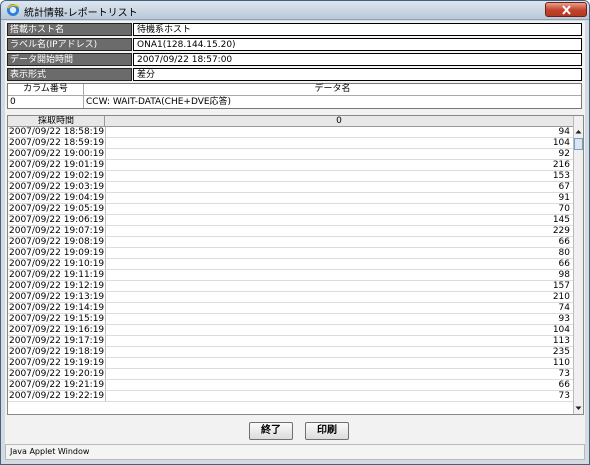 This screenshot has height=465, width=590. I want to click on column-number-cell: 0, so click(46, 102).